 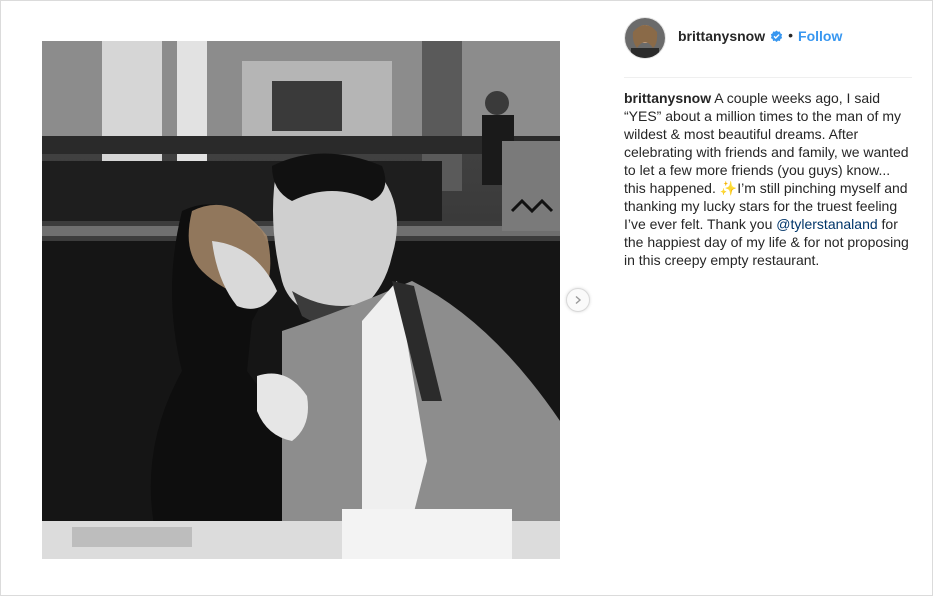 I want to click on follow-button: Follow, so click(x=820, y=36).